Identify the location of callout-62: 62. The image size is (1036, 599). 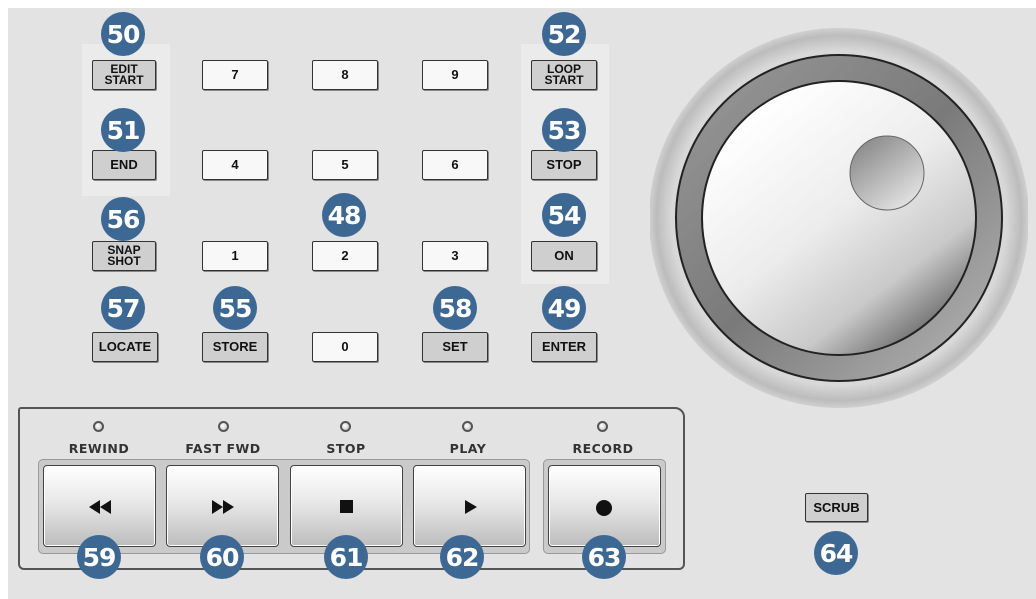
(462, 557).